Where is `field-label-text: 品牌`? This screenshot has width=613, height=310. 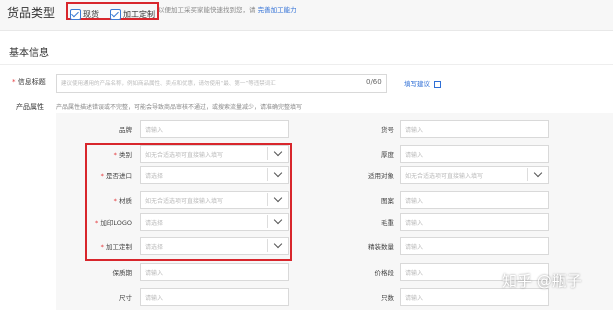 field-label-text: 品牌 is located at coordinates (125, 130).